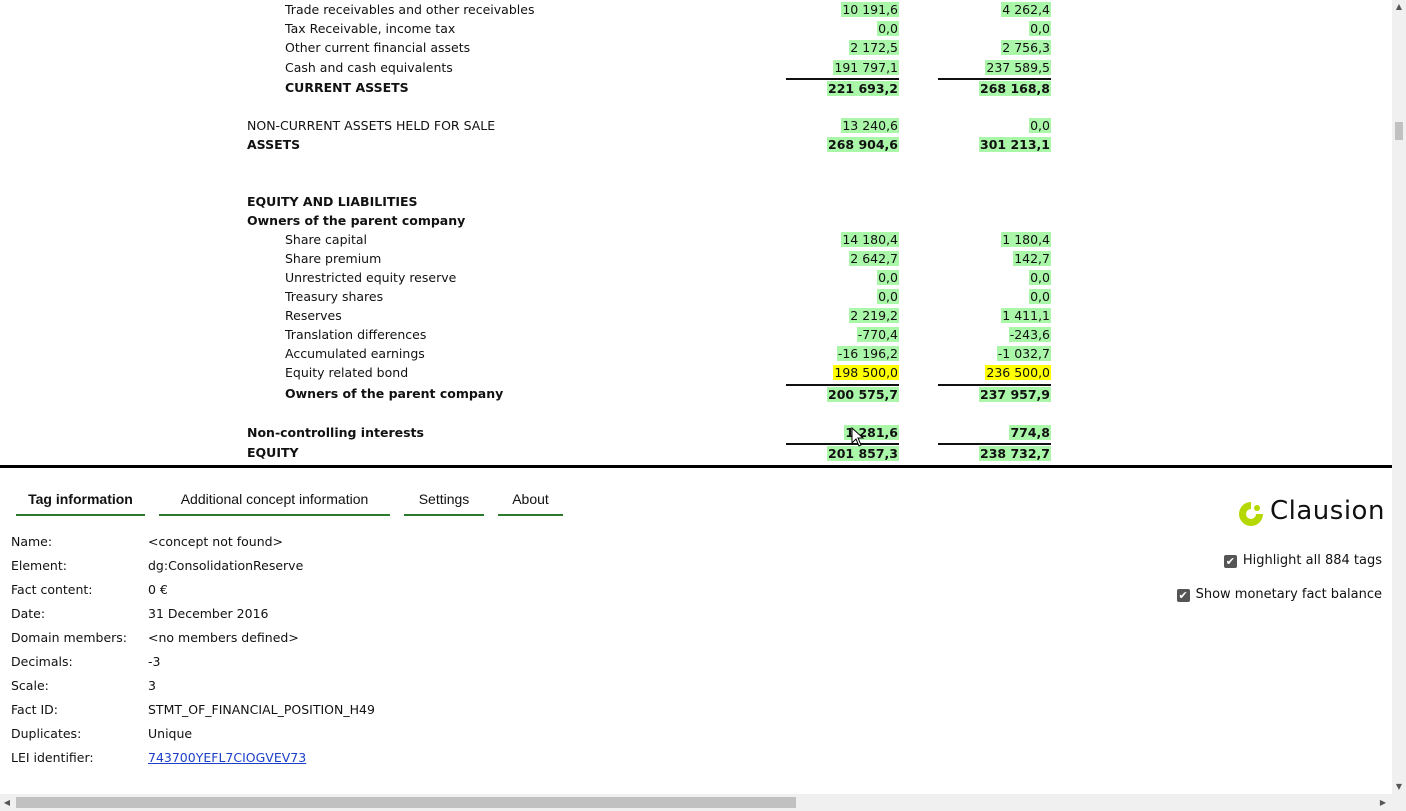  Describe the element at coordinates (1383, 802) in the screenshot. I see `scroll-right-arrow-icon: ▶` at that location.